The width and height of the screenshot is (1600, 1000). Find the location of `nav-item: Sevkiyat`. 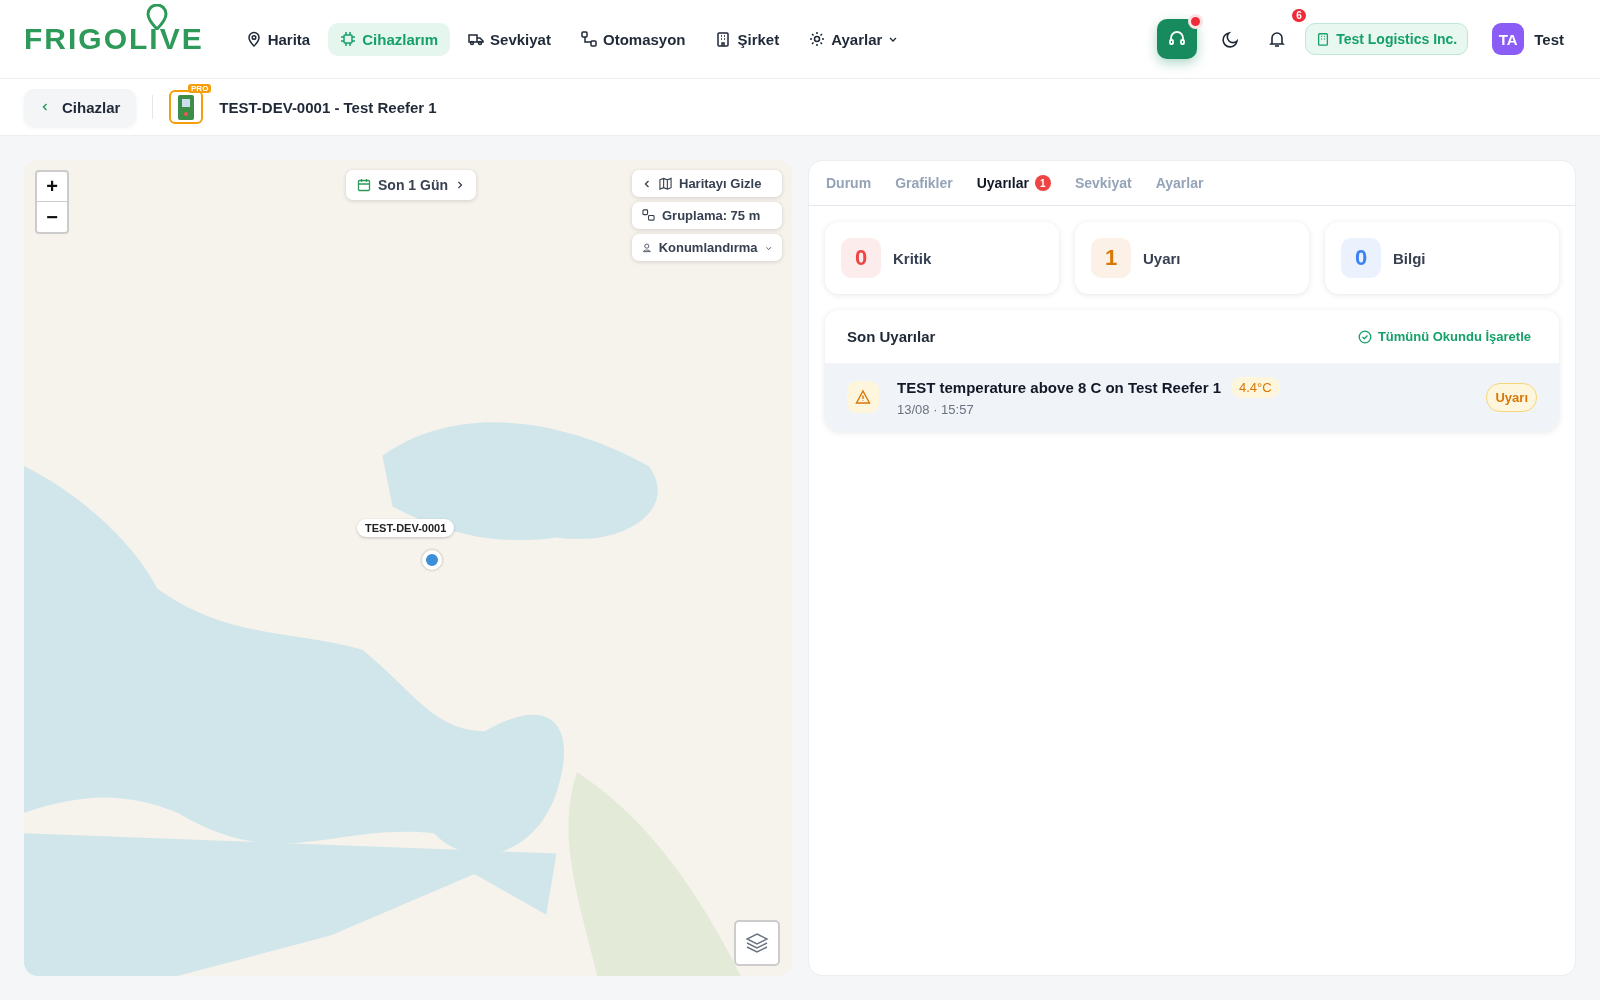

nav-item: Sevkiyat is located at coordinates (509, 39).